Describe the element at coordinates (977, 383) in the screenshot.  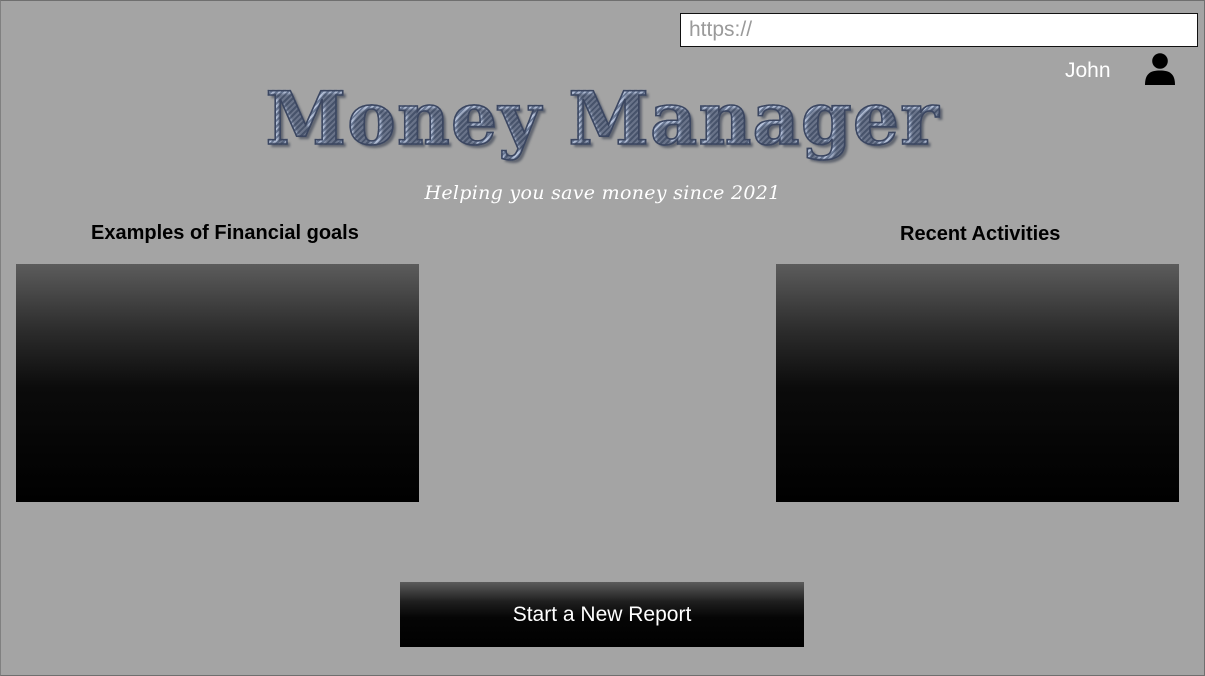
I see `recent-activities-panel` at that location.